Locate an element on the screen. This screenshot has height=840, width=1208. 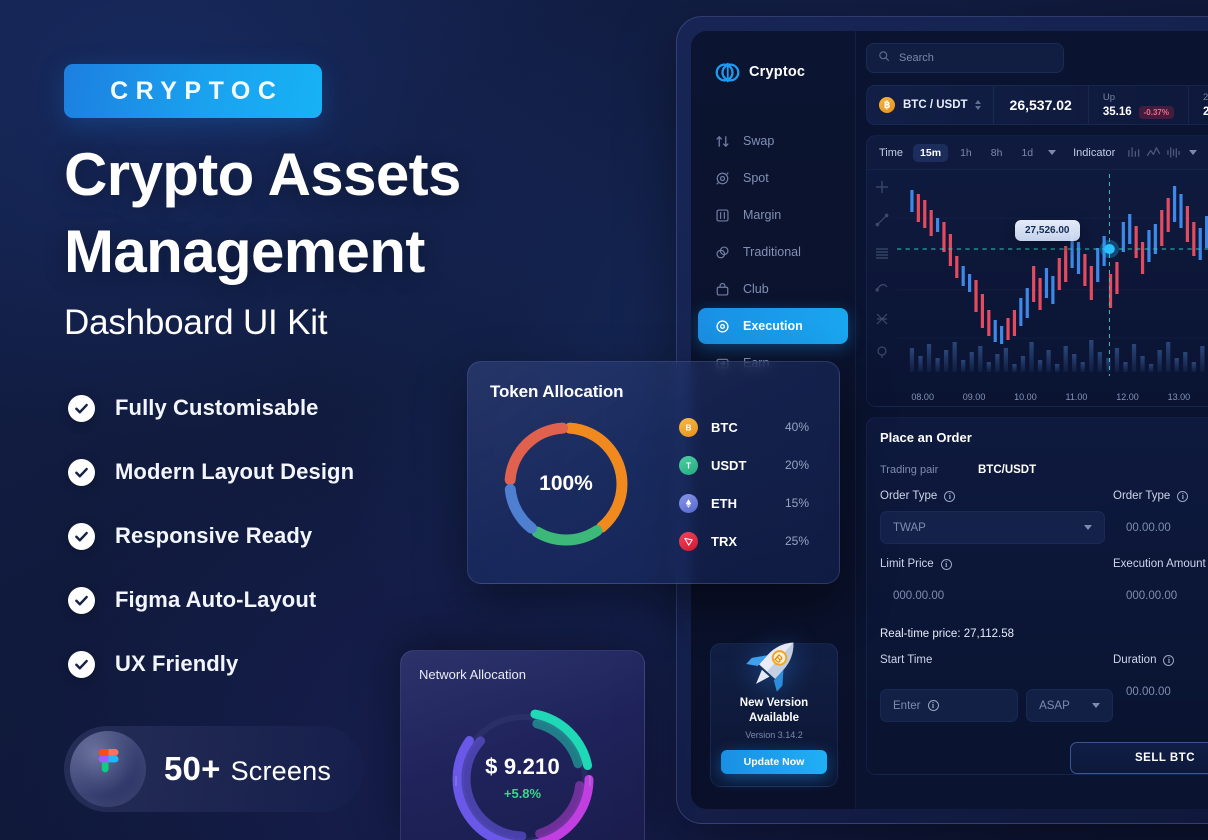
bar-indicator-icon is located at coordinates (1133, 152).